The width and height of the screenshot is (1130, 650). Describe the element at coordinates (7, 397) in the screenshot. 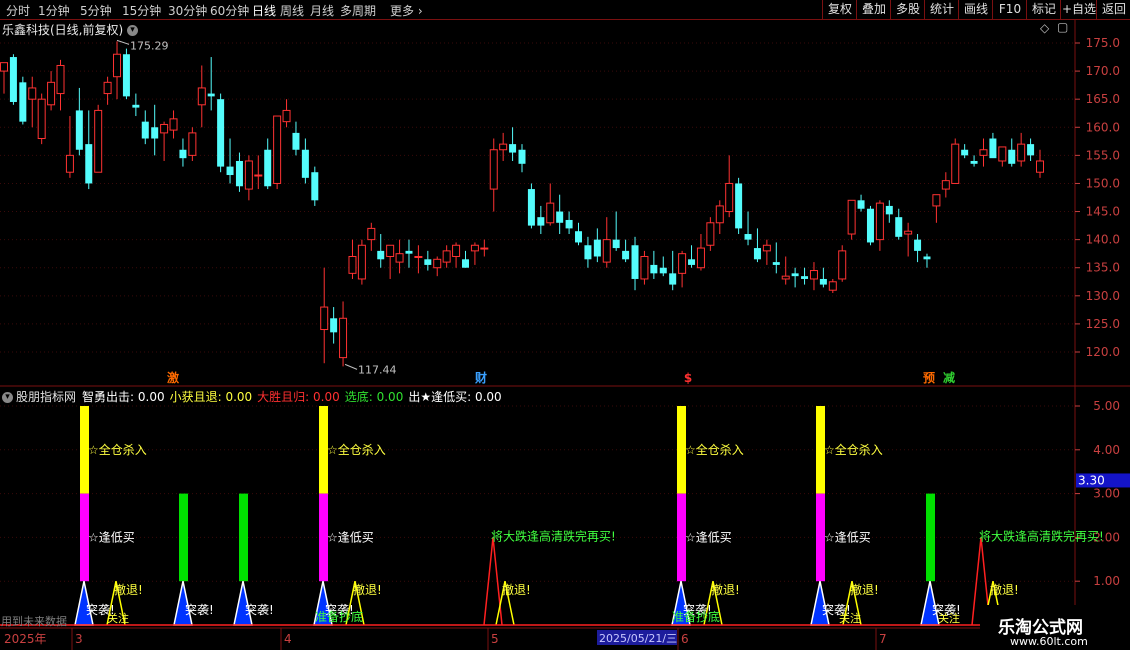

I see `indicator-menu-icon: ▾` at that location.